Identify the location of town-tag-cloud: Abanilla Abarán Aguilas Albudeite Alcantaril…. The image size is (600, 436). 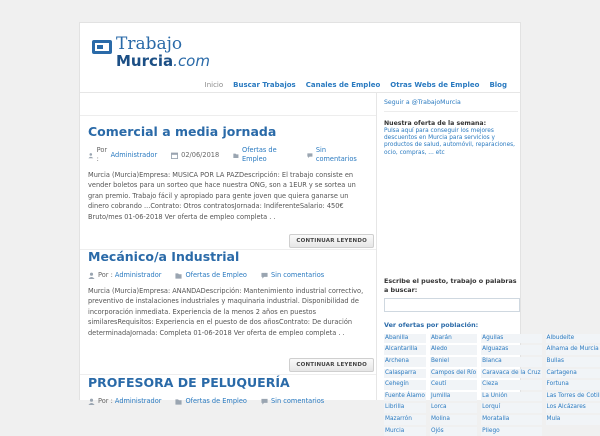
(492, 384).